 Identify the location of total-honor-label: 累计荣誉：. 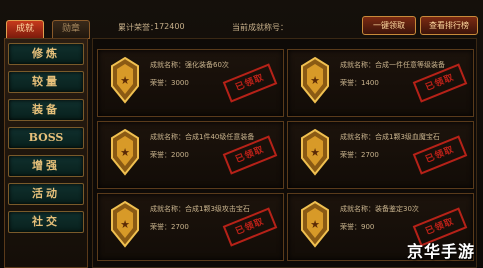
(138, 27).